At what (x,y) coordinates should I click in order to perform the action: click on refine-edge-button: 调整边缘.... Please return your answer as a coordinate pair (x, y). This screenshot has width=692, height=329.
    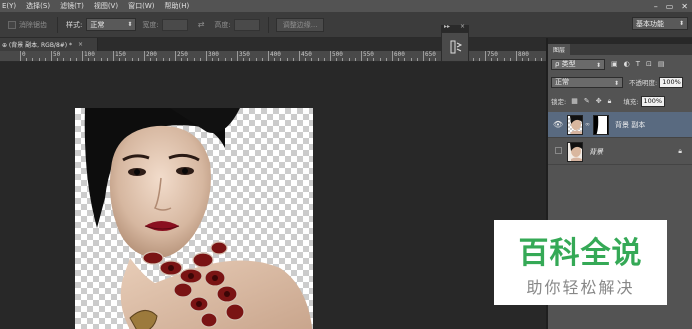
    Looking at the image, I should click on (300, 24).